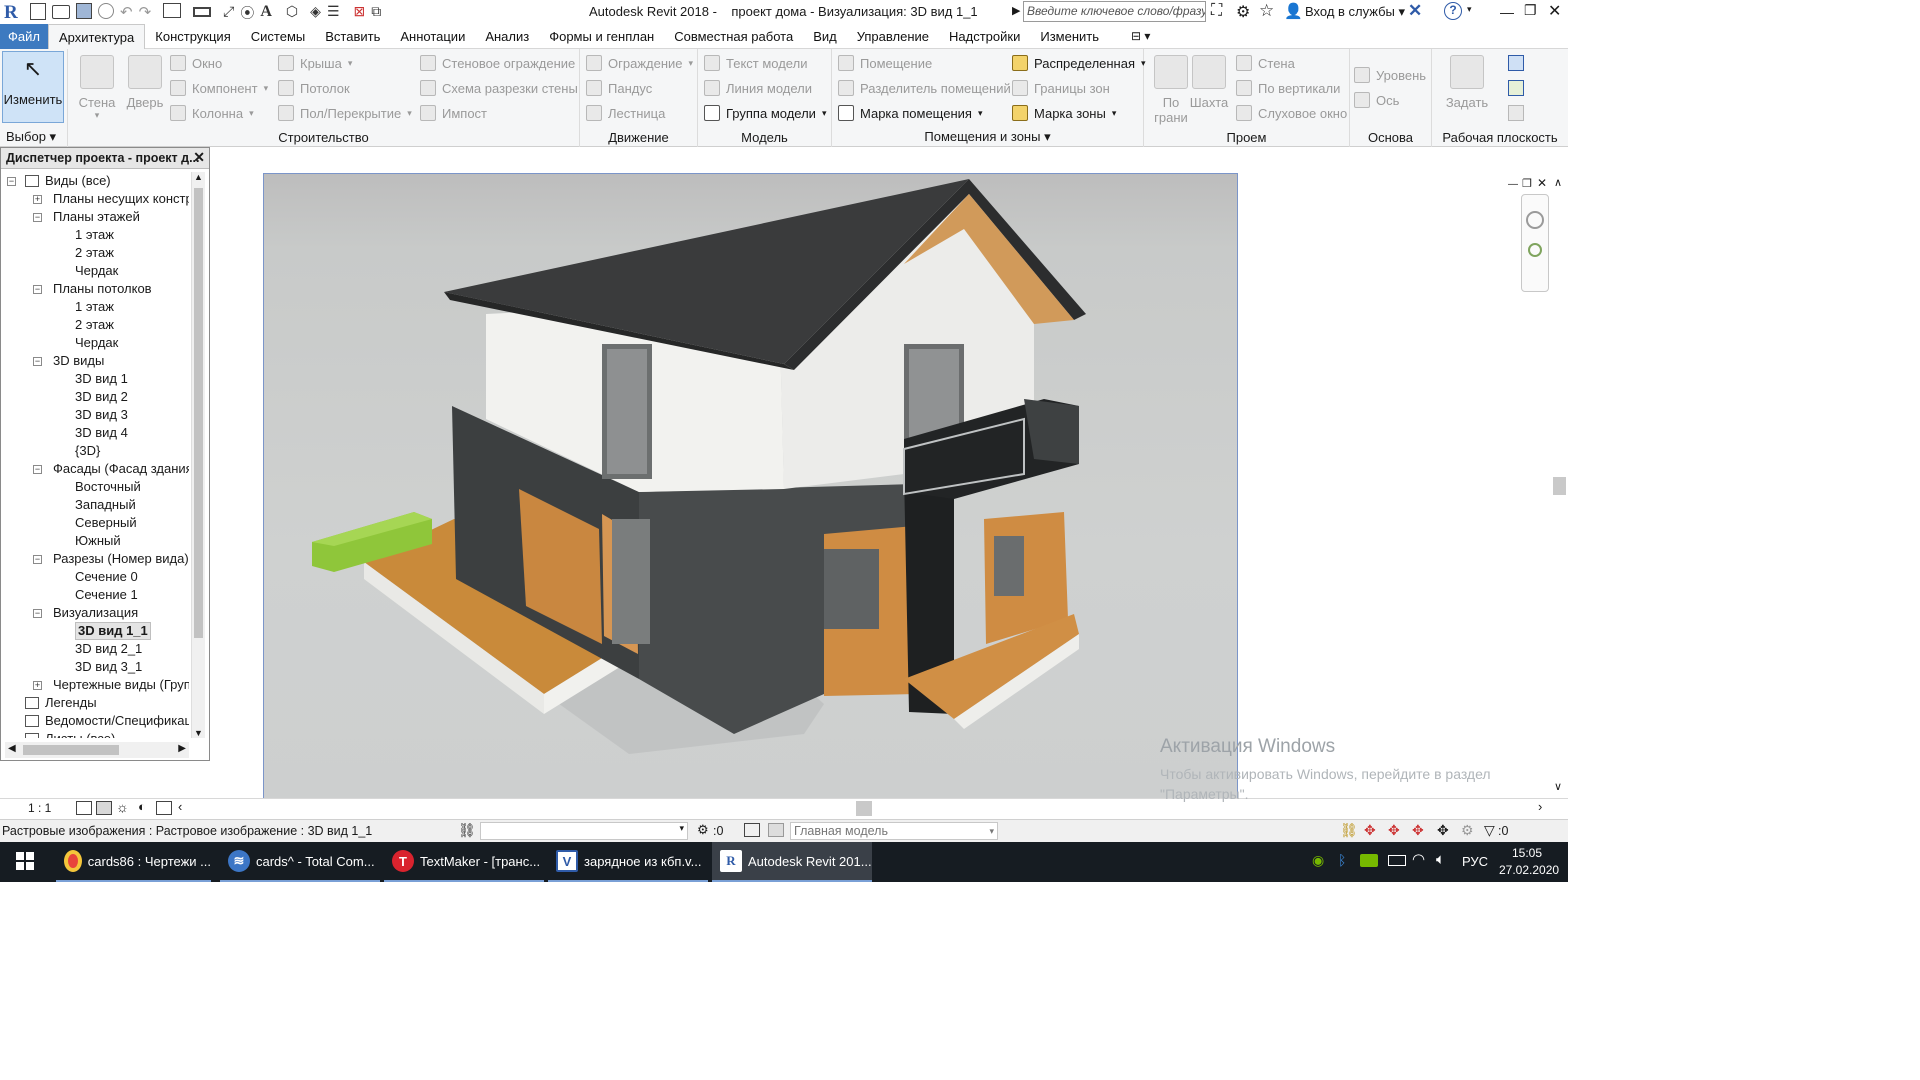 The height and width of the screenshot is (1080, 1920). I want to click on room-button: Помещение, so click(885, 63).